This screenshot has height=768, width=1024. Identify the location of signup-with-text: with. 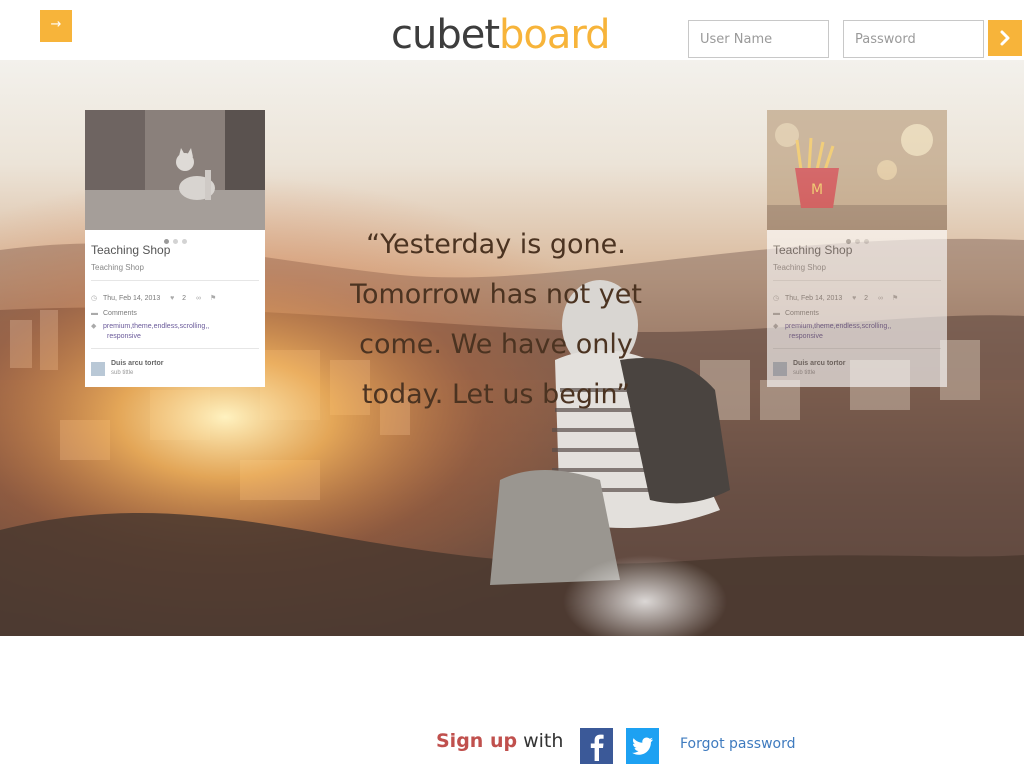
(540, 741).